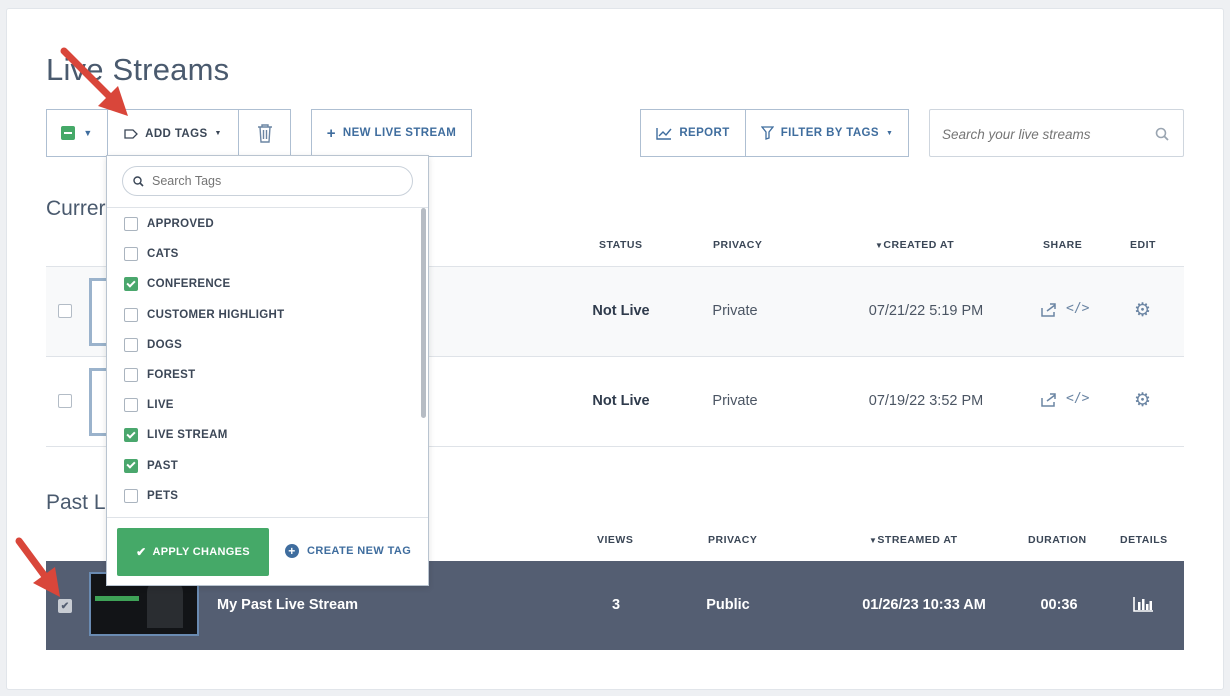 This screenshot has width=1230, height=696. I want to click on past-section-title: Past Li, so click(78, 502).